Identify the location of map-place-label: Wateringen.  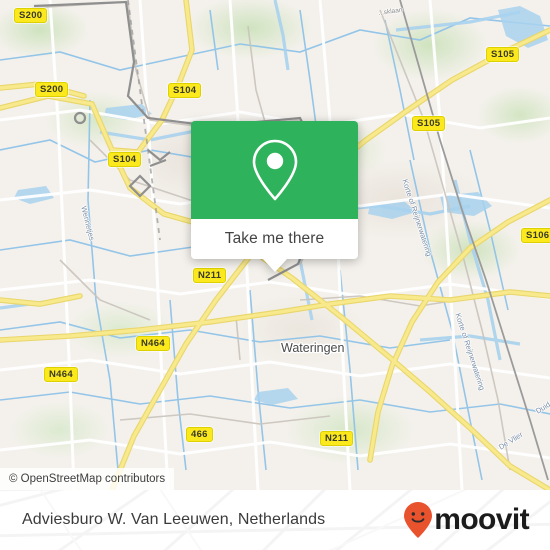
(313, 348).